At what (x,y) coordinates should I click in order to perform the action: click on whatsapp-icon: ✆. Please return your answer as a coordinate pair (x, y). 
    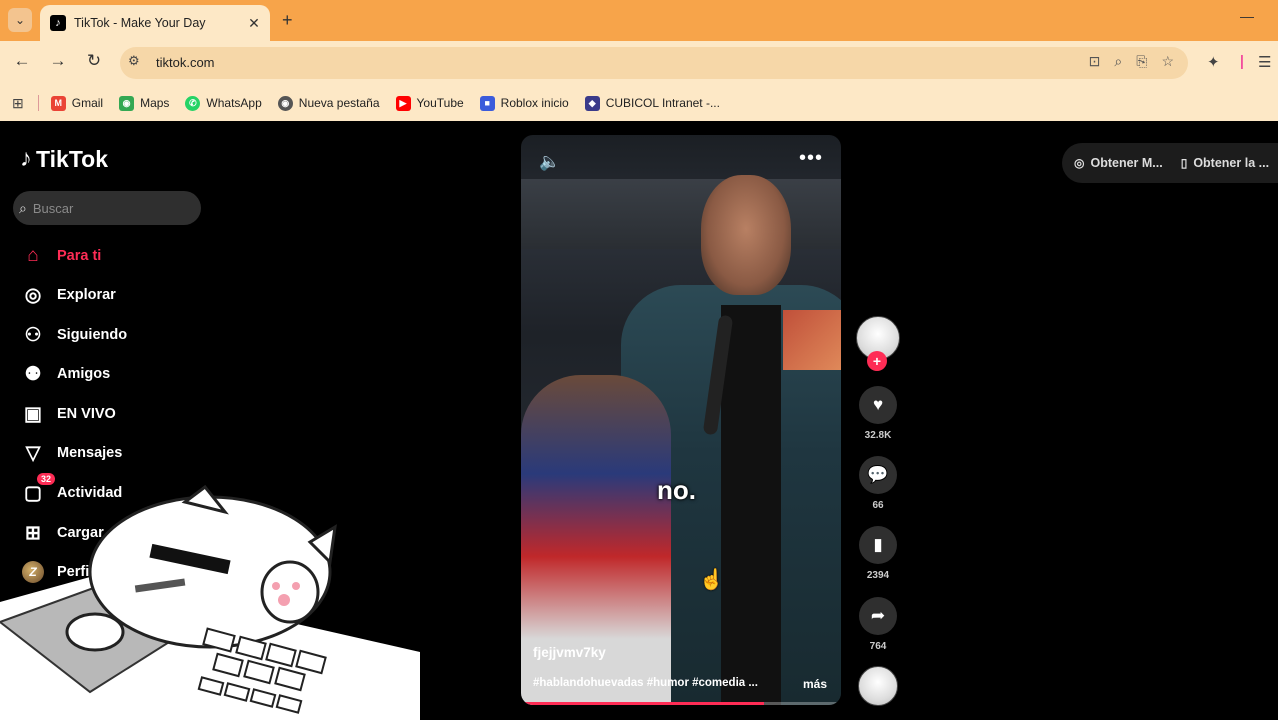
    Looking at the image, I should click on (193, 103).